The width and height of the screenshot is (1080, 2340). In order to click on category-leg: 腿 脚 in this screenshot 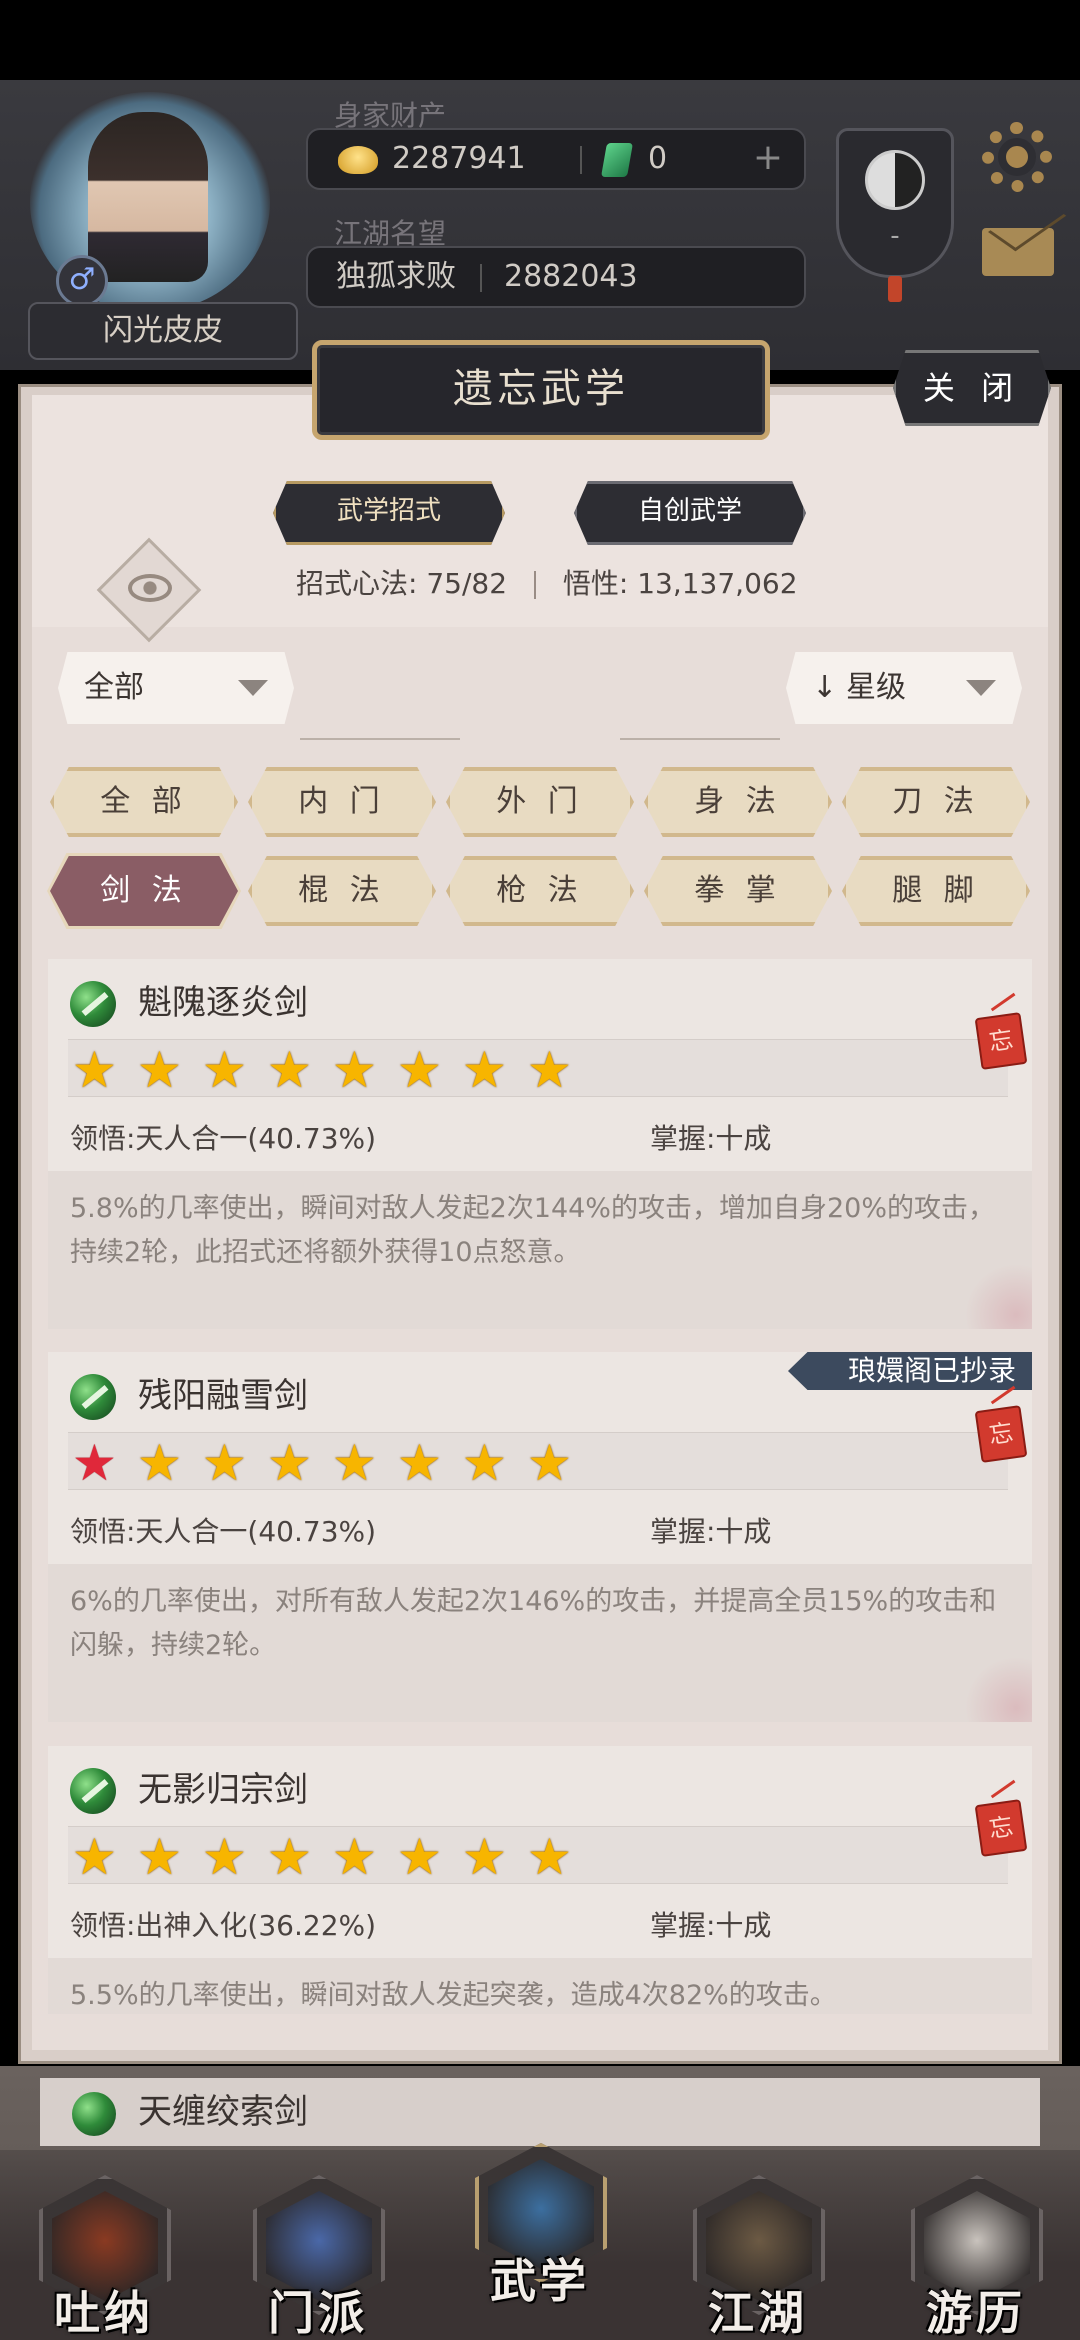, I will do `click(936, 891)`.